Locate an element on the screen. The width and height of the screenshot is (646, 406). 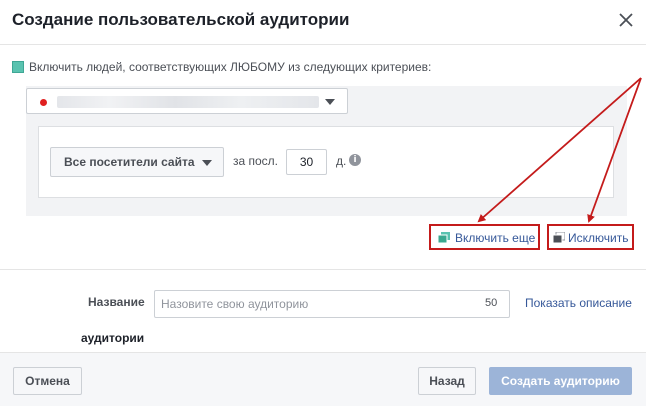
include-more-label: Включить еще is located at coordinates (495, 238).